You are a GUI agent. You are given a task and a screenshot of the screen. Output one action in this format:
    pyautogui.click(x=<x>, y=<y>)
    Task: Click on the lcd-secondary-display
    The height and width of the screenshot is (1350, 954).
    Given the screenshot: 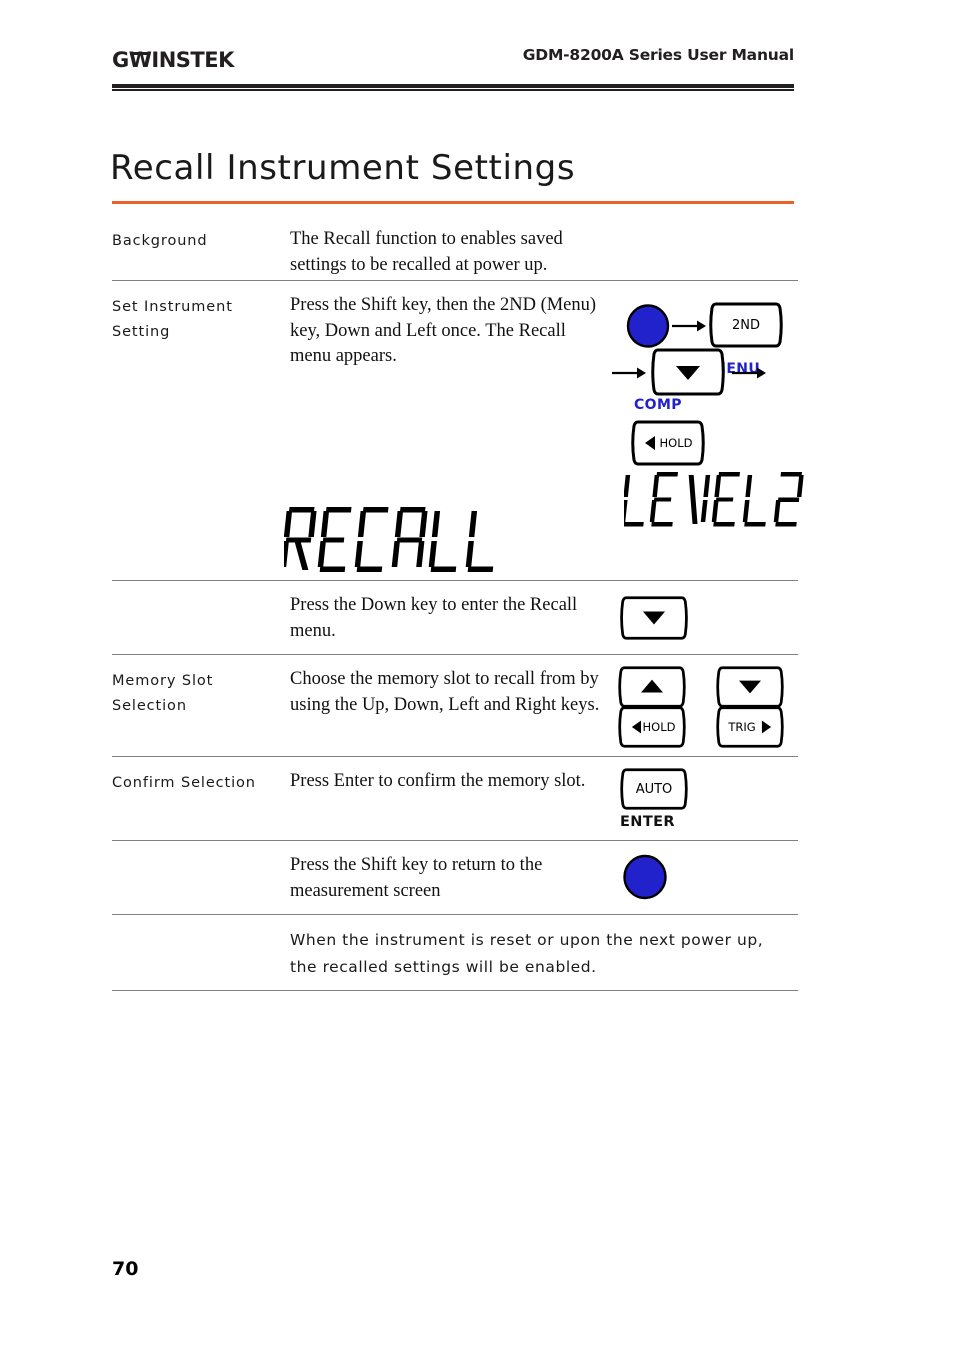 What is the action you would take?
    pyautogui.click(x=717, y=500)
    